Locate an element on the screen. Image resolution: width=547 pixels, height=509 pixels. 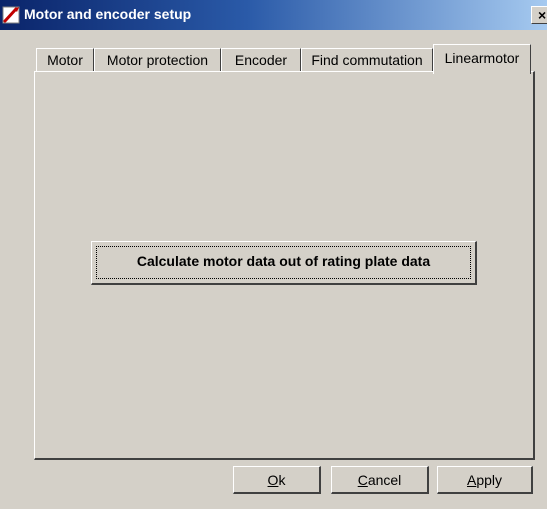
tab-label: Motor is located at coordinates (65, 60).